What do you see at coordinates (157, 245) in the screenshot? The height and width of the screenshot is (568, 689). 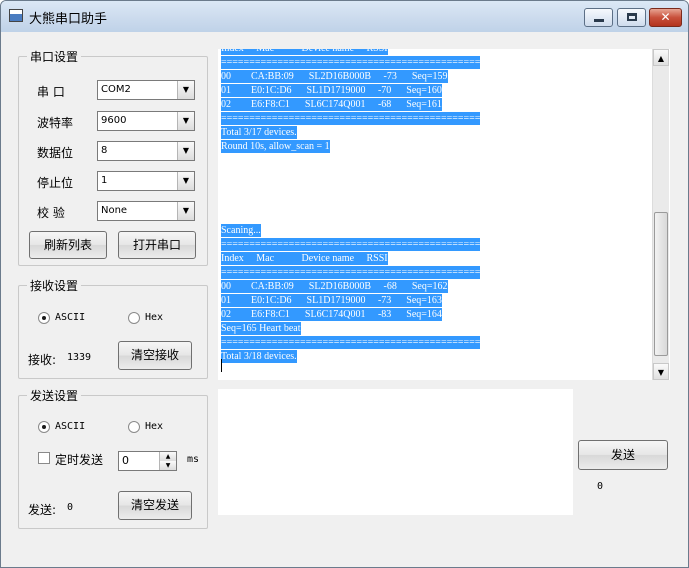 I see `open-port-button: 打开串口` at bounding box center [157, 245].